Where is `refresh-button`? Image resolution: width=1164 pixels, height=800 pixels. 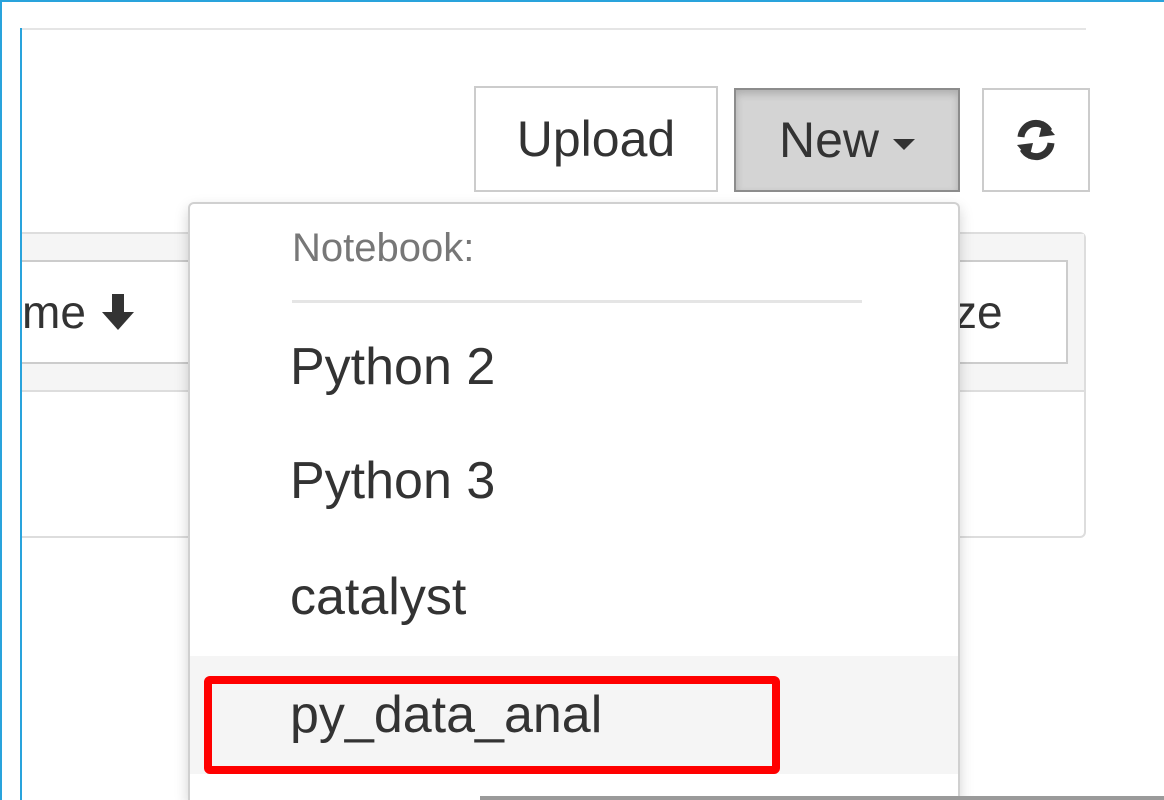 refresh-button is located at coordinates (1036, 140).